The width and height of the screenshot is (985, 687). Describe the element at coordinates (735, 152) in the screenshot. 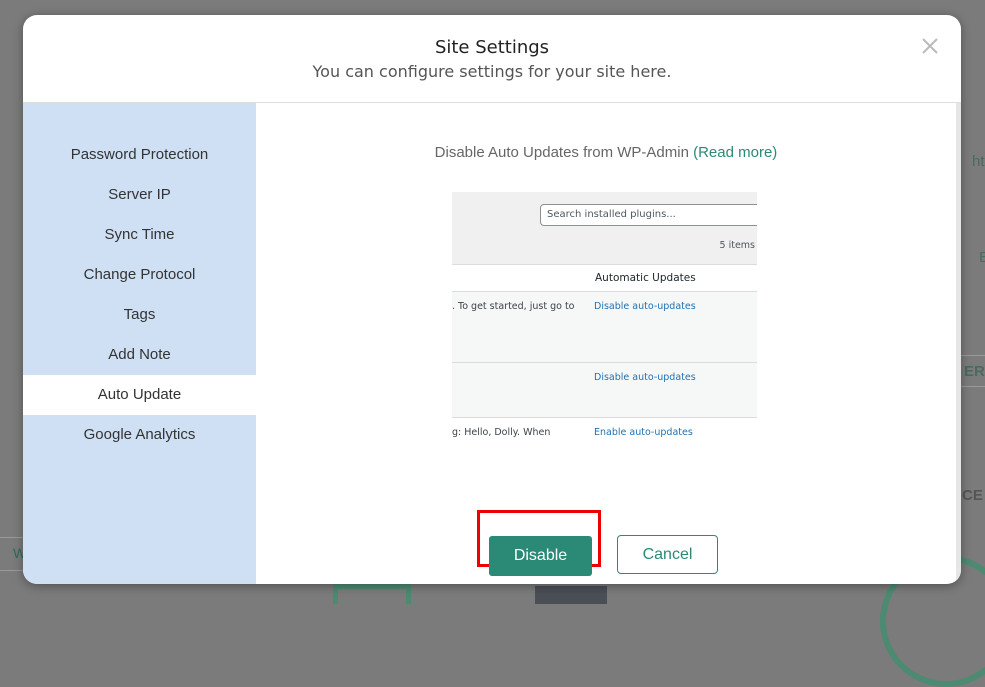

I see `read-more-link: (Read more)` at that location.